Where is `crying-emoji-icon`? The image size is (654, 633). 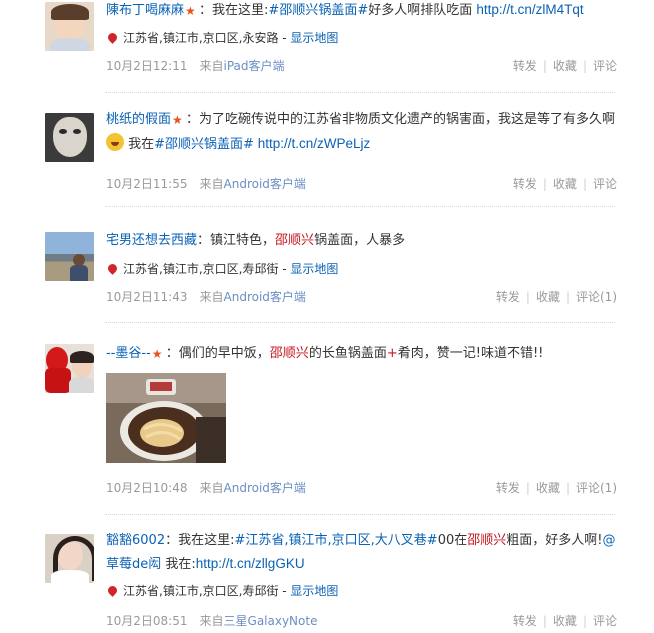
crying-emoji-icon is located at coordinates (115, 142).